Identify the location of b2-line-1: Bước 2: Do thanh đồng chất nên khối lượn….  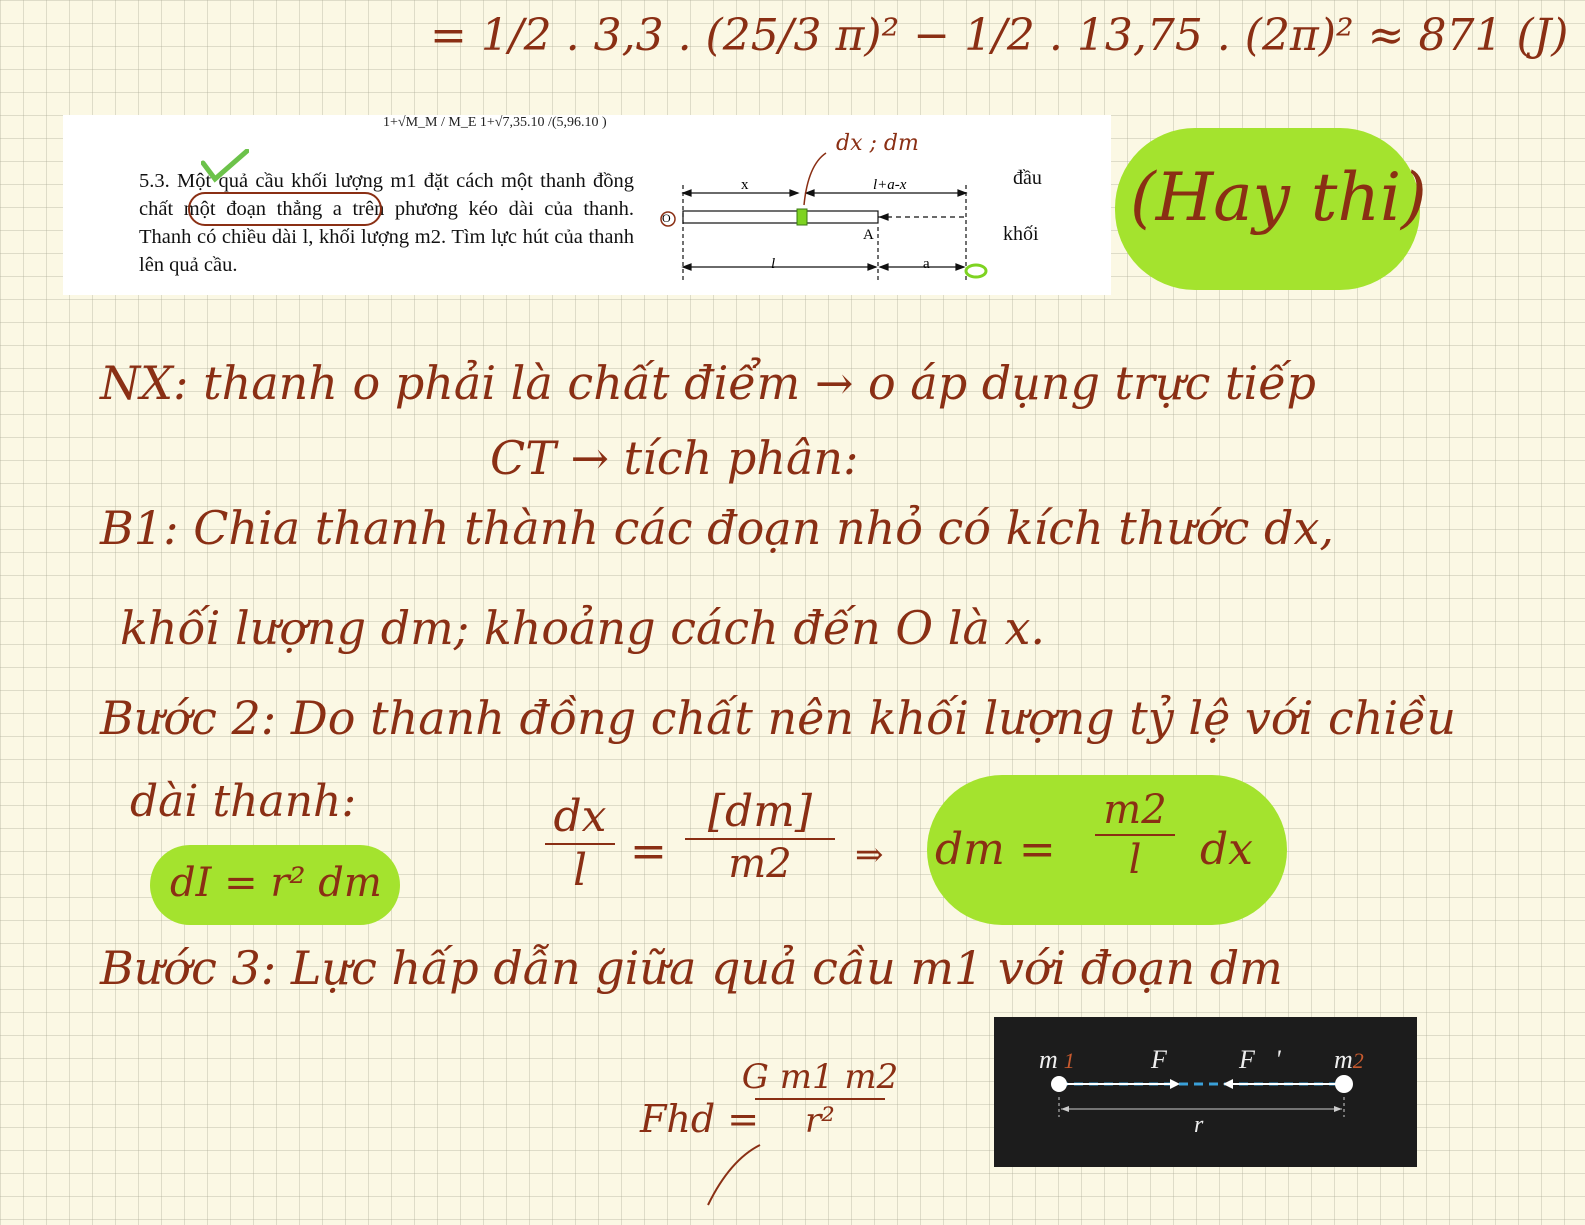
(778, 718).